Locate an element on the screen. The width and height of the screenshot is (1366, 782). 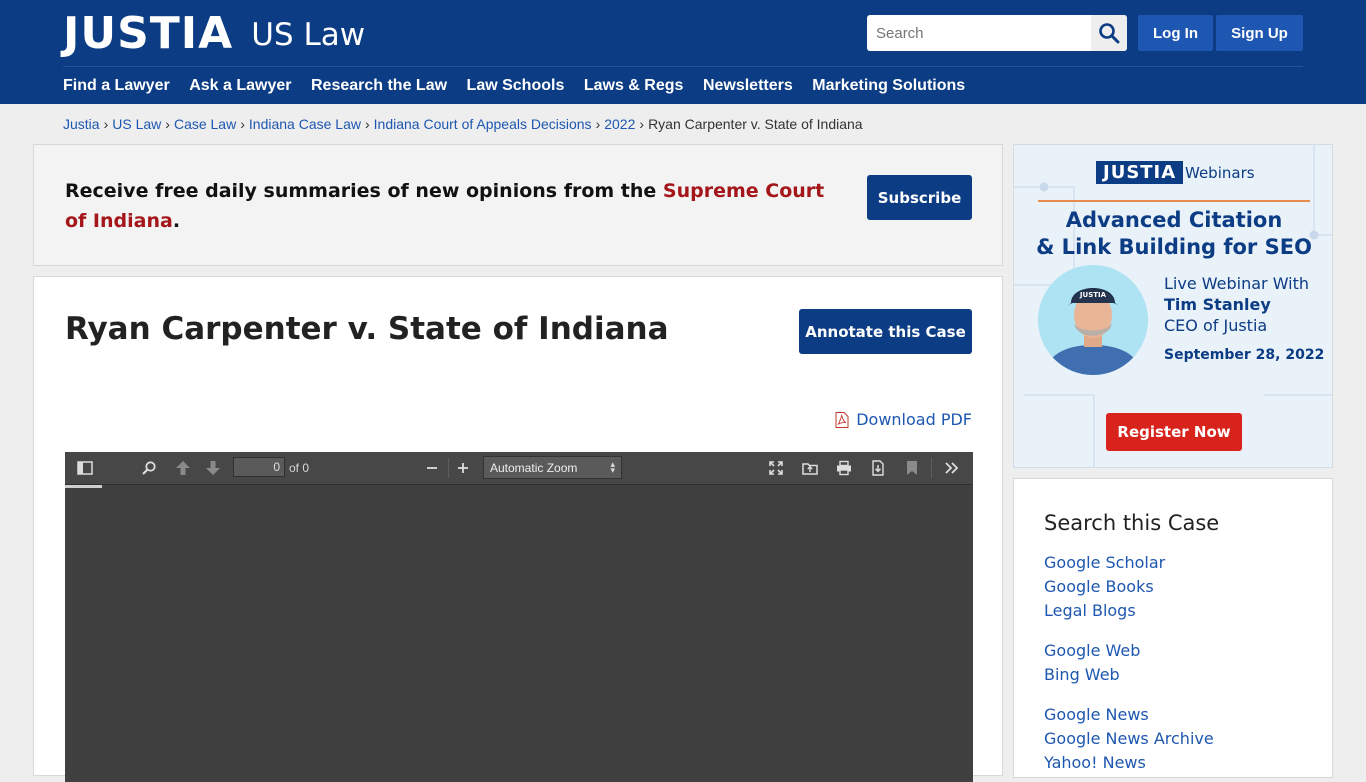
cap-text: JUSTIA is located at coordinates (1093, 295).